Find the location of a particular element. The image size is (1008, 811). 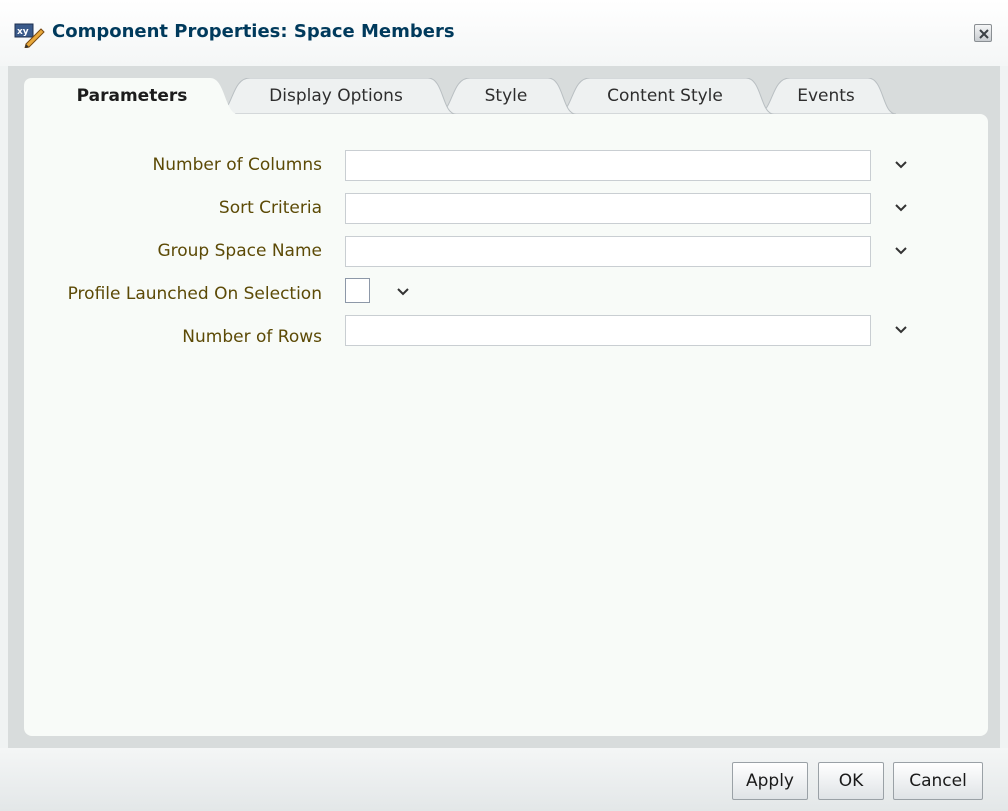

tab-events: Events is located at coordinates (826, 96).